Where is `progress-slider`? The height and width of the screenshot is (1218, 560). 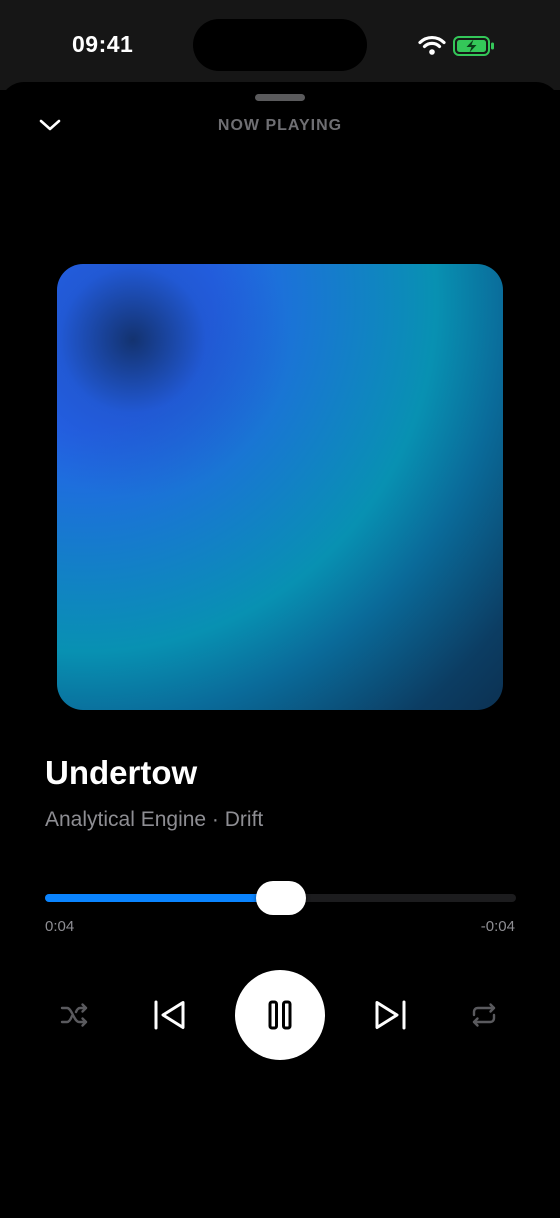
progress-slider is located at coordinates (280, 898).